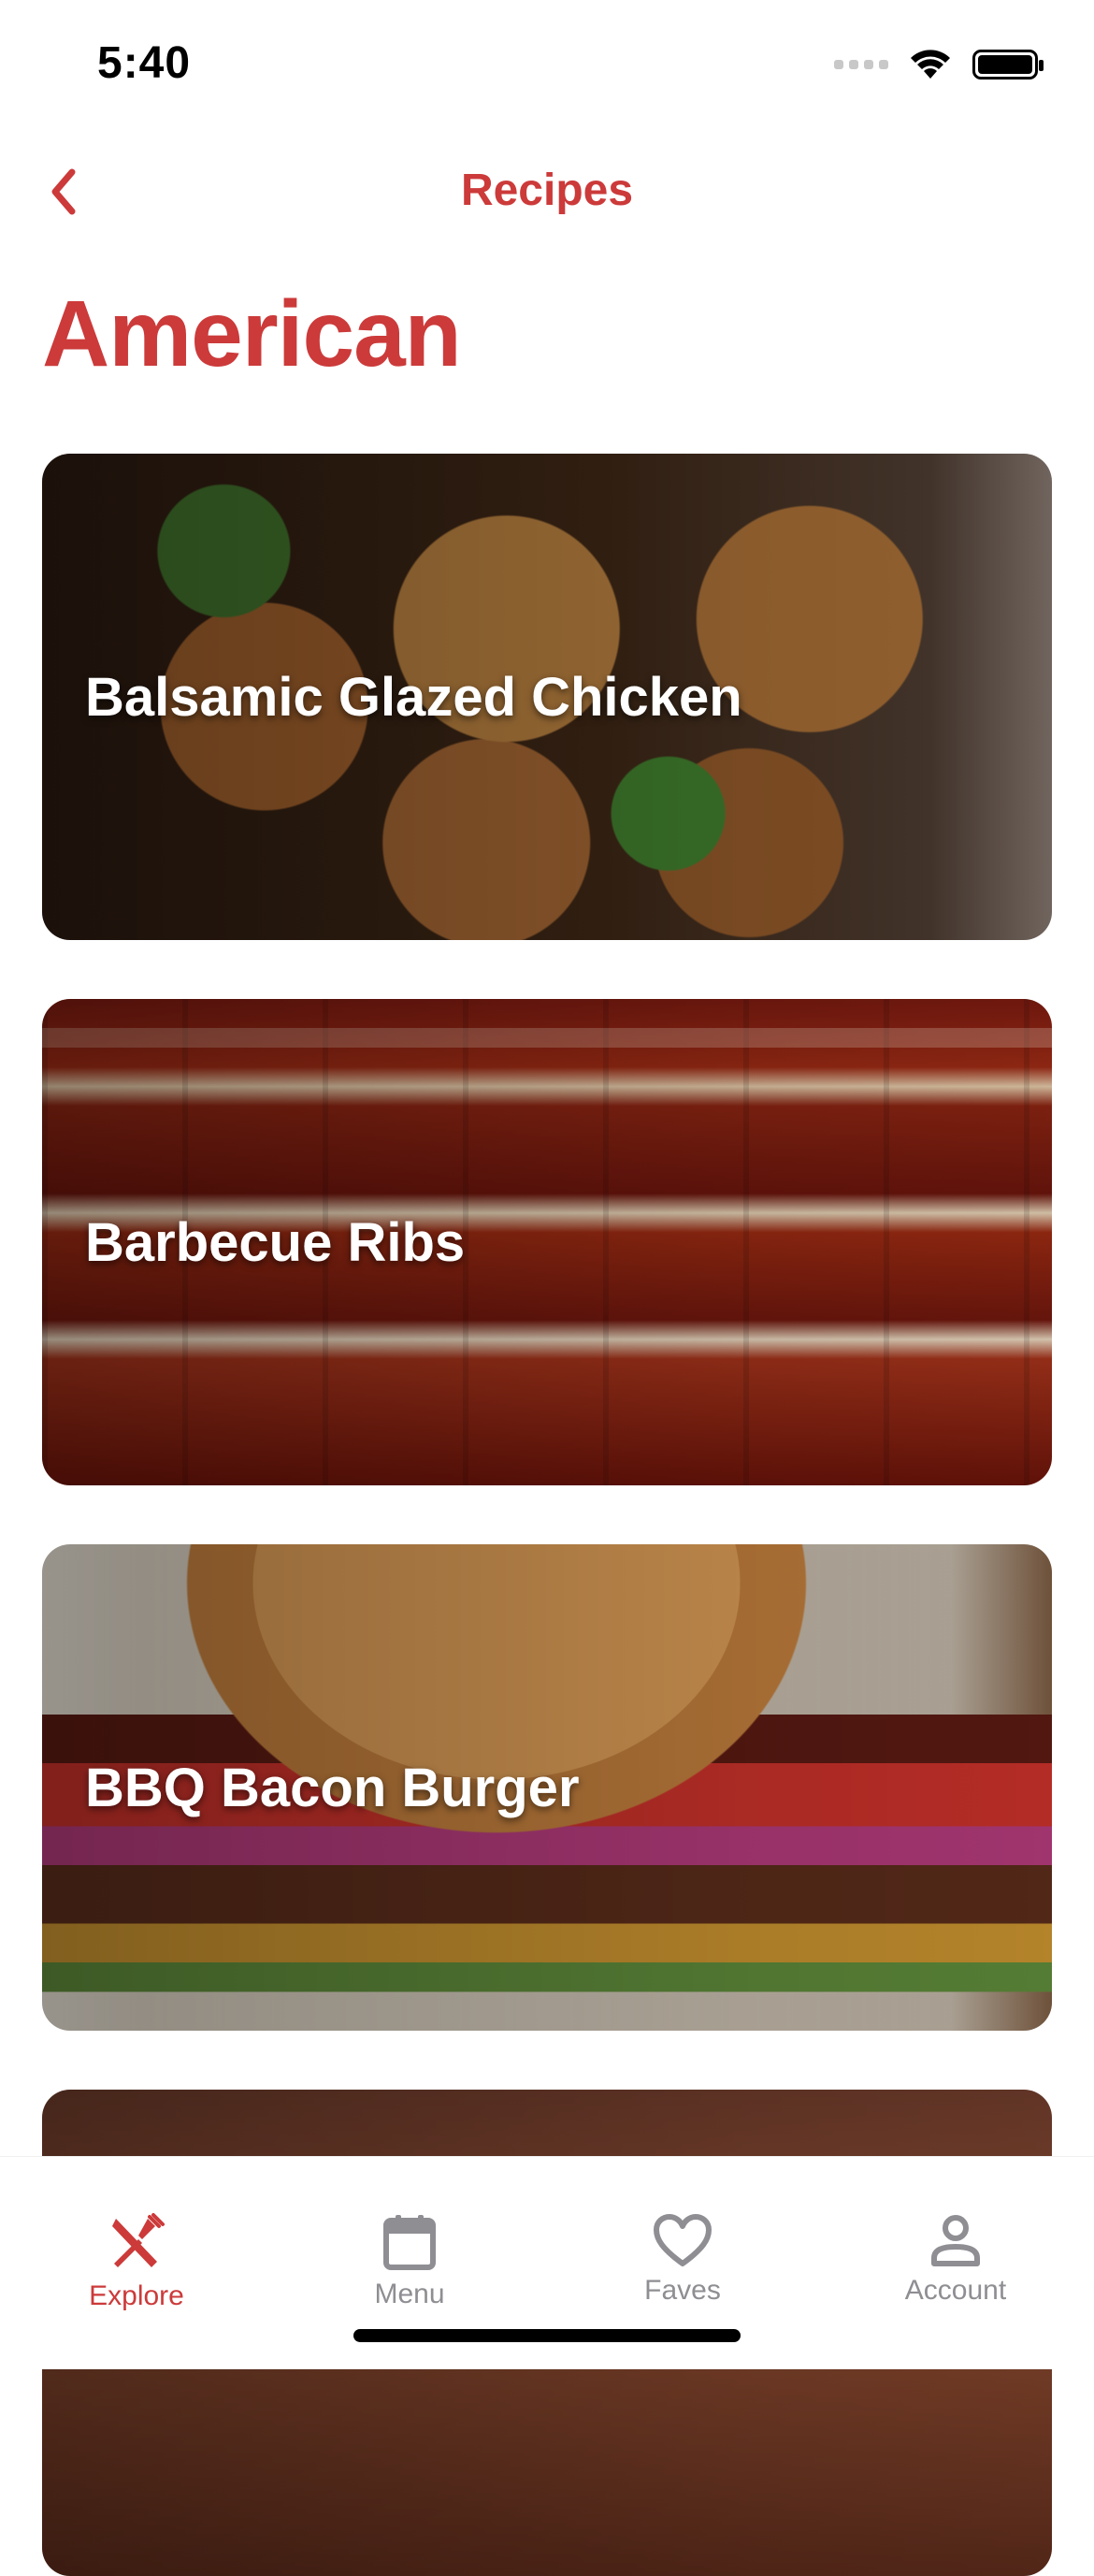  Describe the element at coordinates (413, 697) in the screenshot. I see `recipe-title: Balsamic Glazed Chicken` at that location.